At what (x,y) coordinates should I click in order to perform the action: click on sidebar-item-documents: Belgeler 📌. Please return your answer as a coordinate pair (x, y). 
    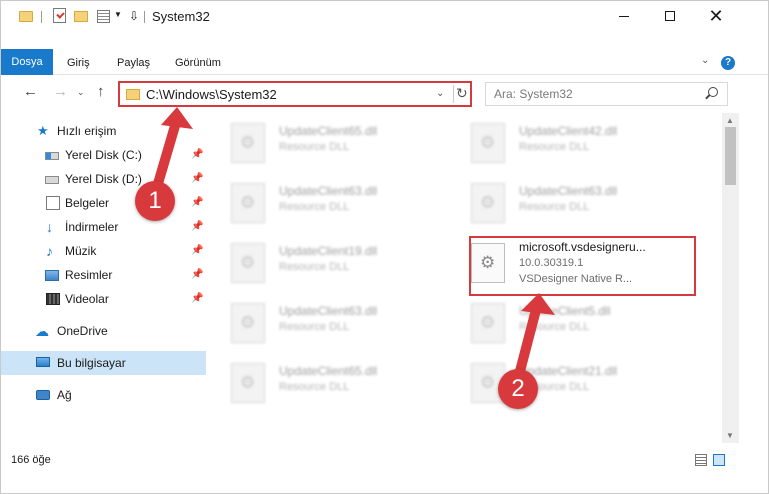
    Looking at the image, I should click on (103, 203).